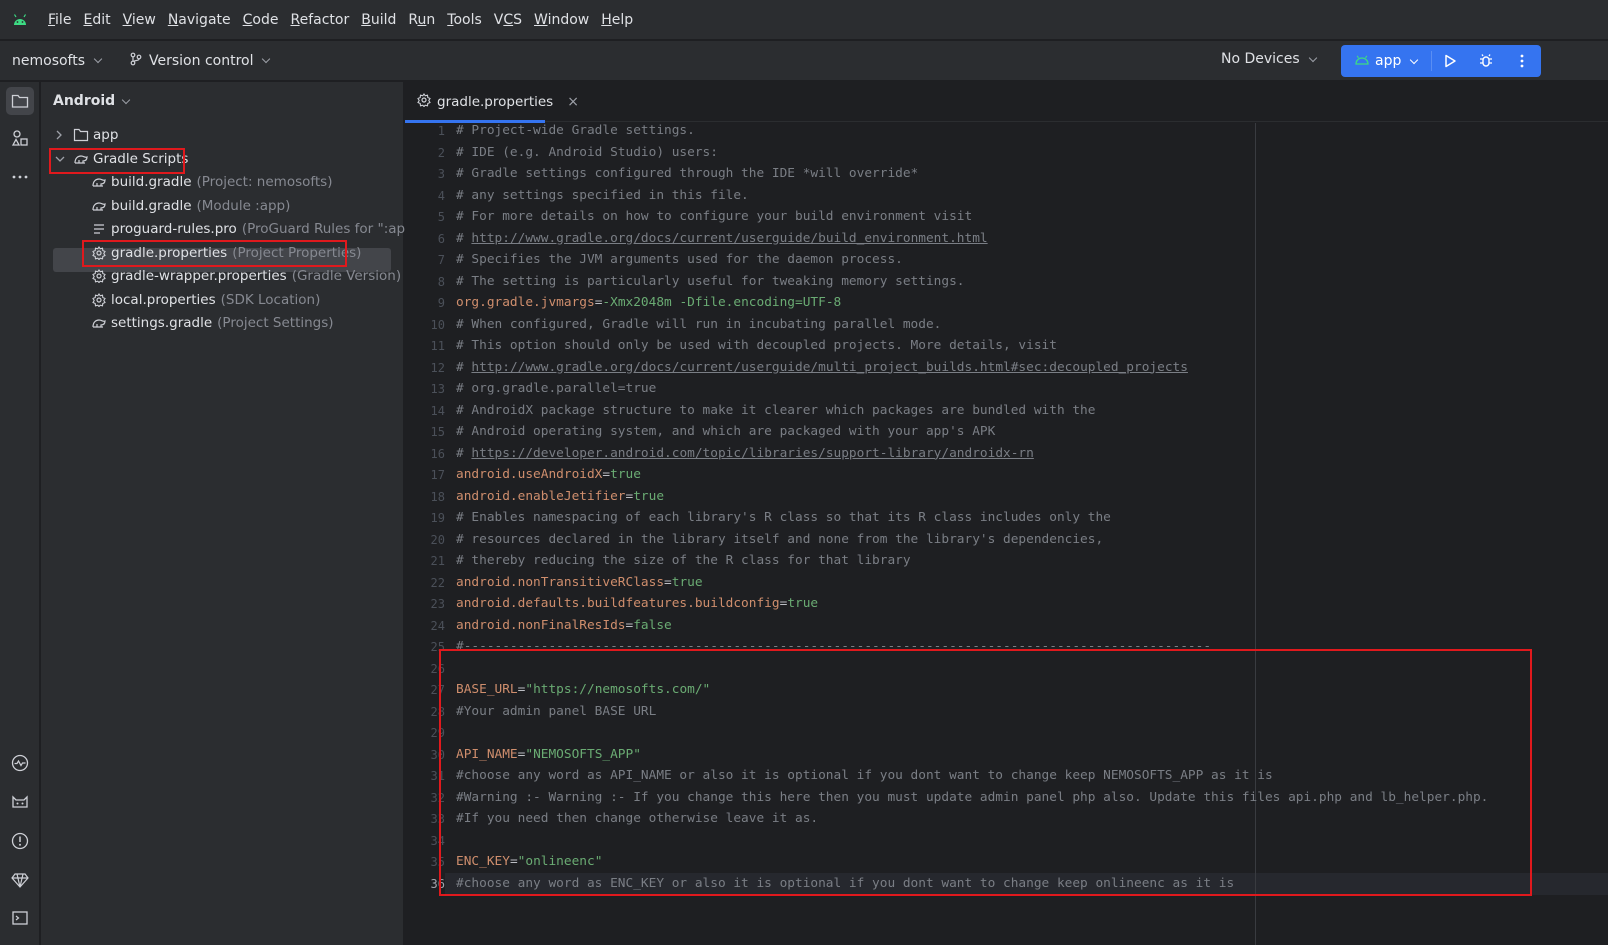 Image resolution: width=1608 pixels, height=945 pixels. What do you see at coordinates (437, 367) in the screenshot?
I see `line-number: 12` at bounding box center [437, 367].